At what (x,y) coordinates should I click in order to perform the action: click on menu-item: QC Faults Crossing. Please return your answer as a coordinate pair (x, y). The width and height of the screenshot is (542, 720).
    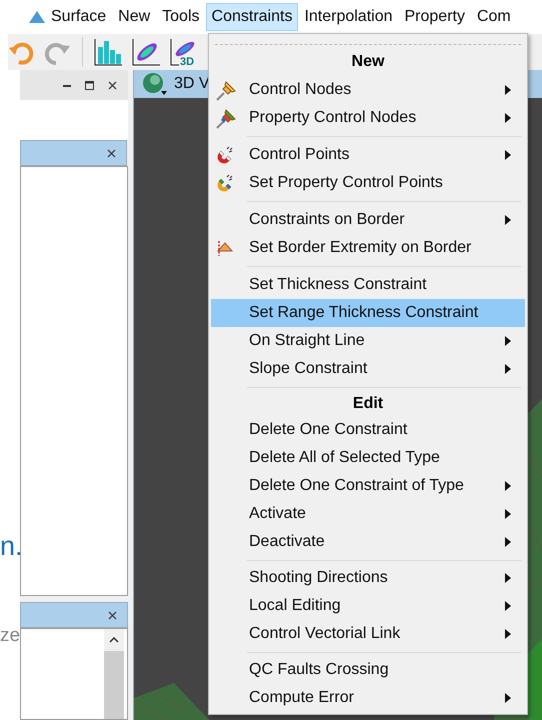
    Looking at the image, I should click on (368, 670).